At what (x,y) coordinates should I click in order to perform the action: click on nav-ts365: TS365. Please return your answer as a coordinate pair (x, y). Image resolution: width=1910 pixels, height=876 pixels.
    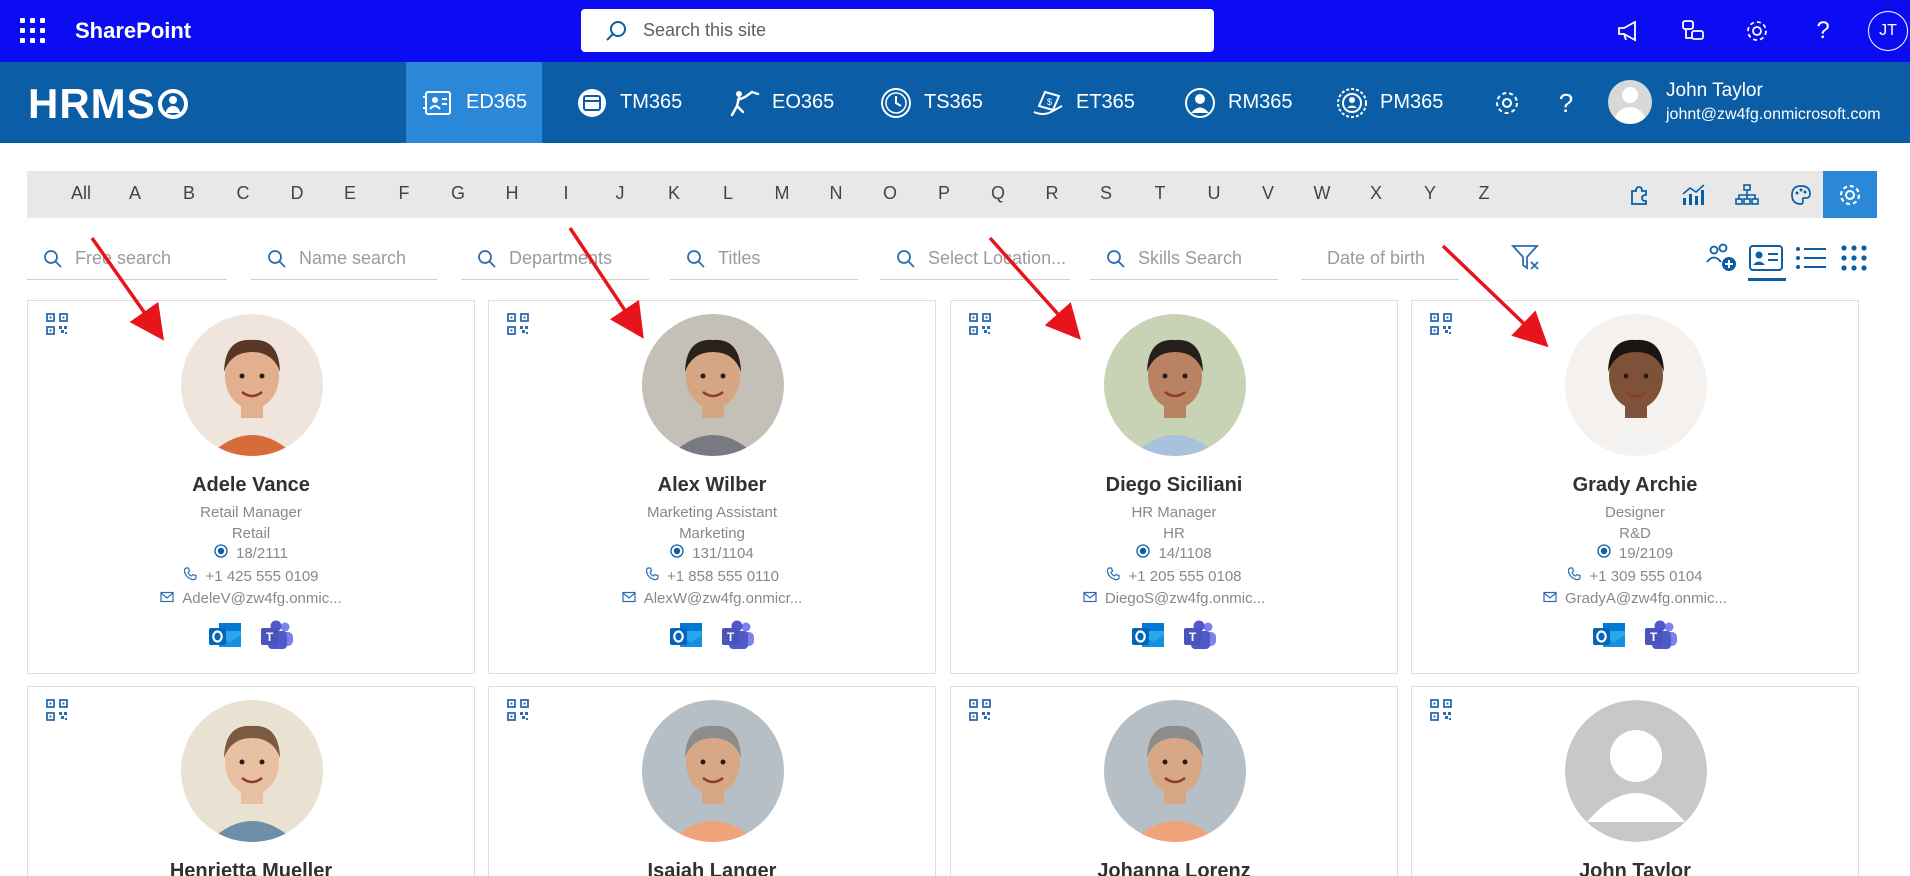
    Looking at the image, I should click on (930, 102).